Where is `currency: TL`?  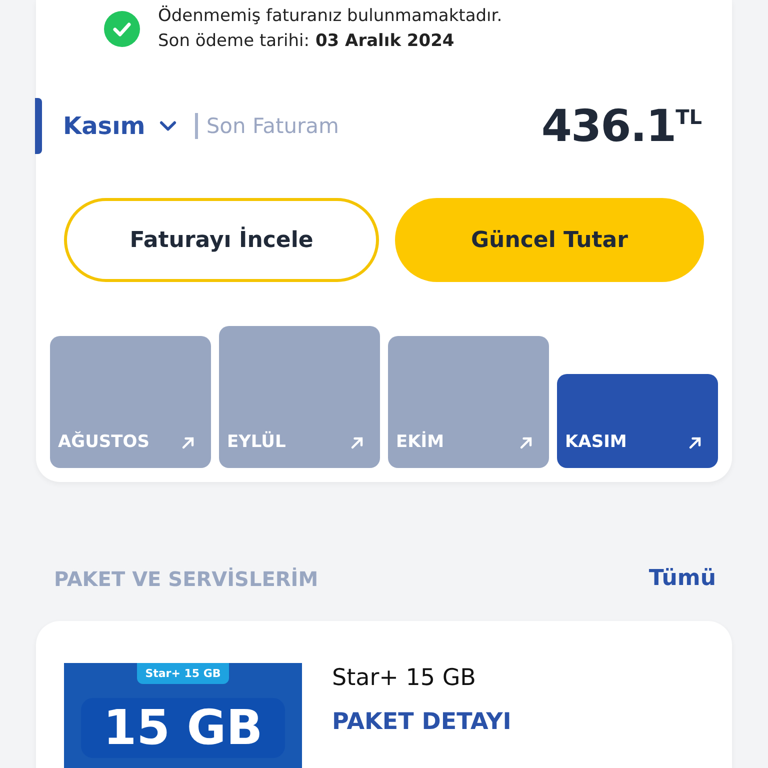
currency: TL is located at coordinates (689, 116).